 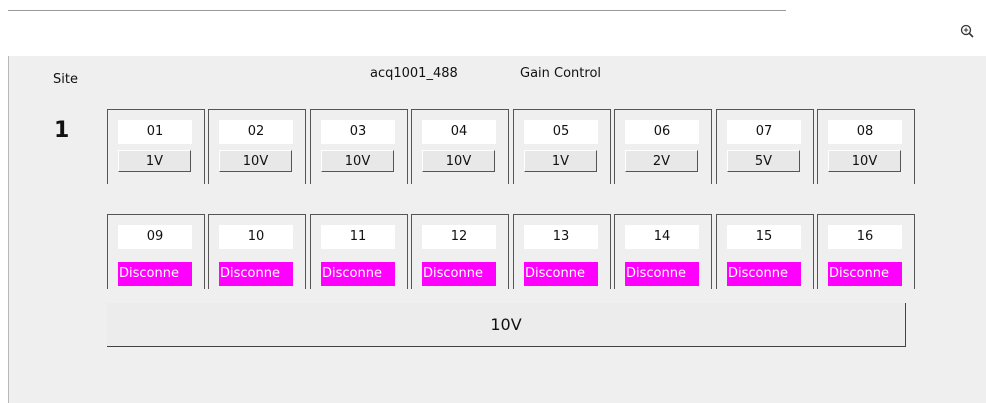 What do you see at coordinates (561, 132) in the screenshot?
I see `channel-number: 05` at bounding box center [561, 132].